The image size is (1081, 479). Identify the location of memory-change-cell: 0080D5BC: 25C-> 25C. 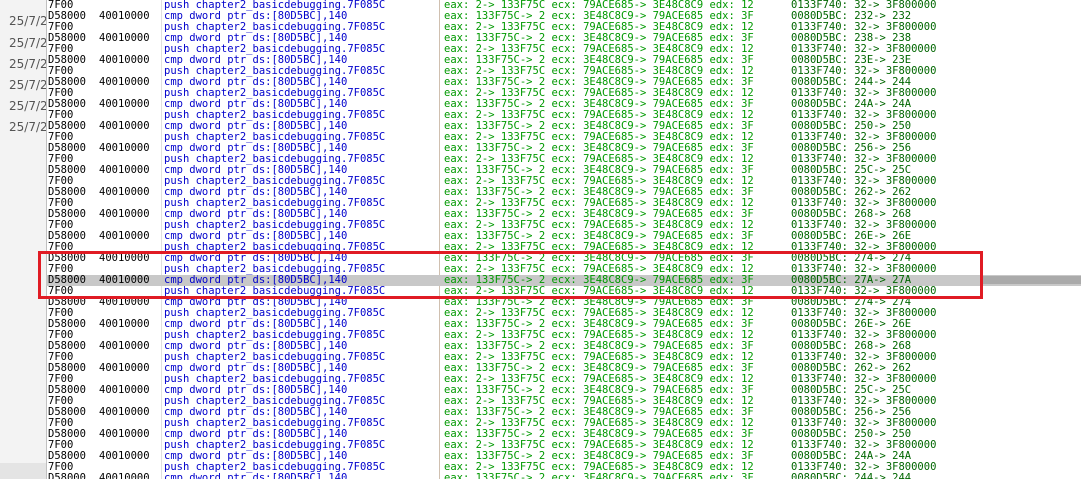
(851, 390).